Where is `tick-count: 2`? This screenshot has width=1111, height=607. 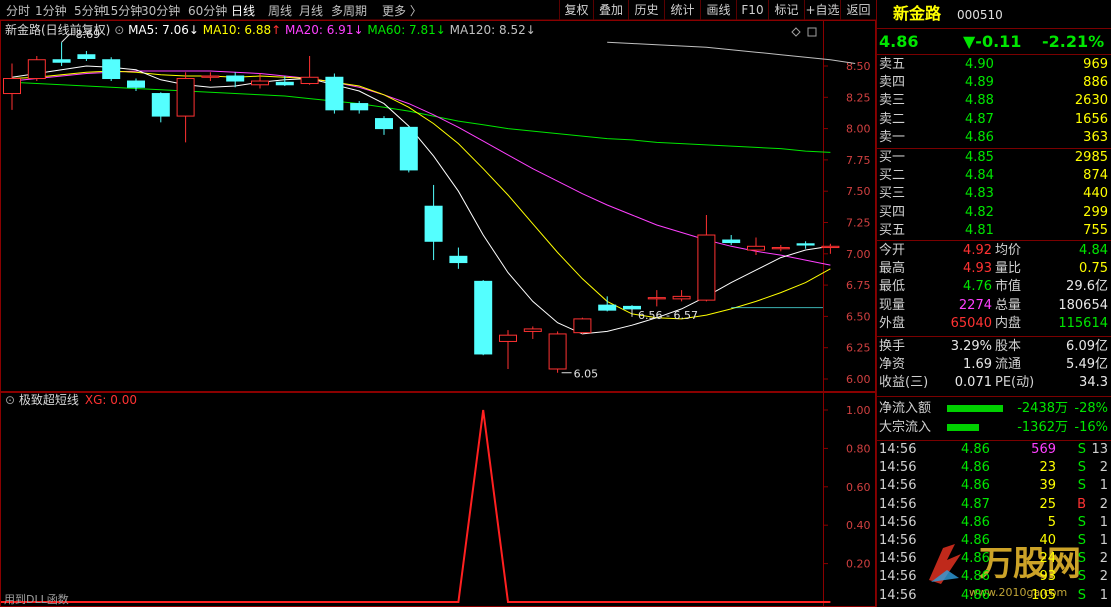
tick-count: 2 is located at coordinates (1103, 468).